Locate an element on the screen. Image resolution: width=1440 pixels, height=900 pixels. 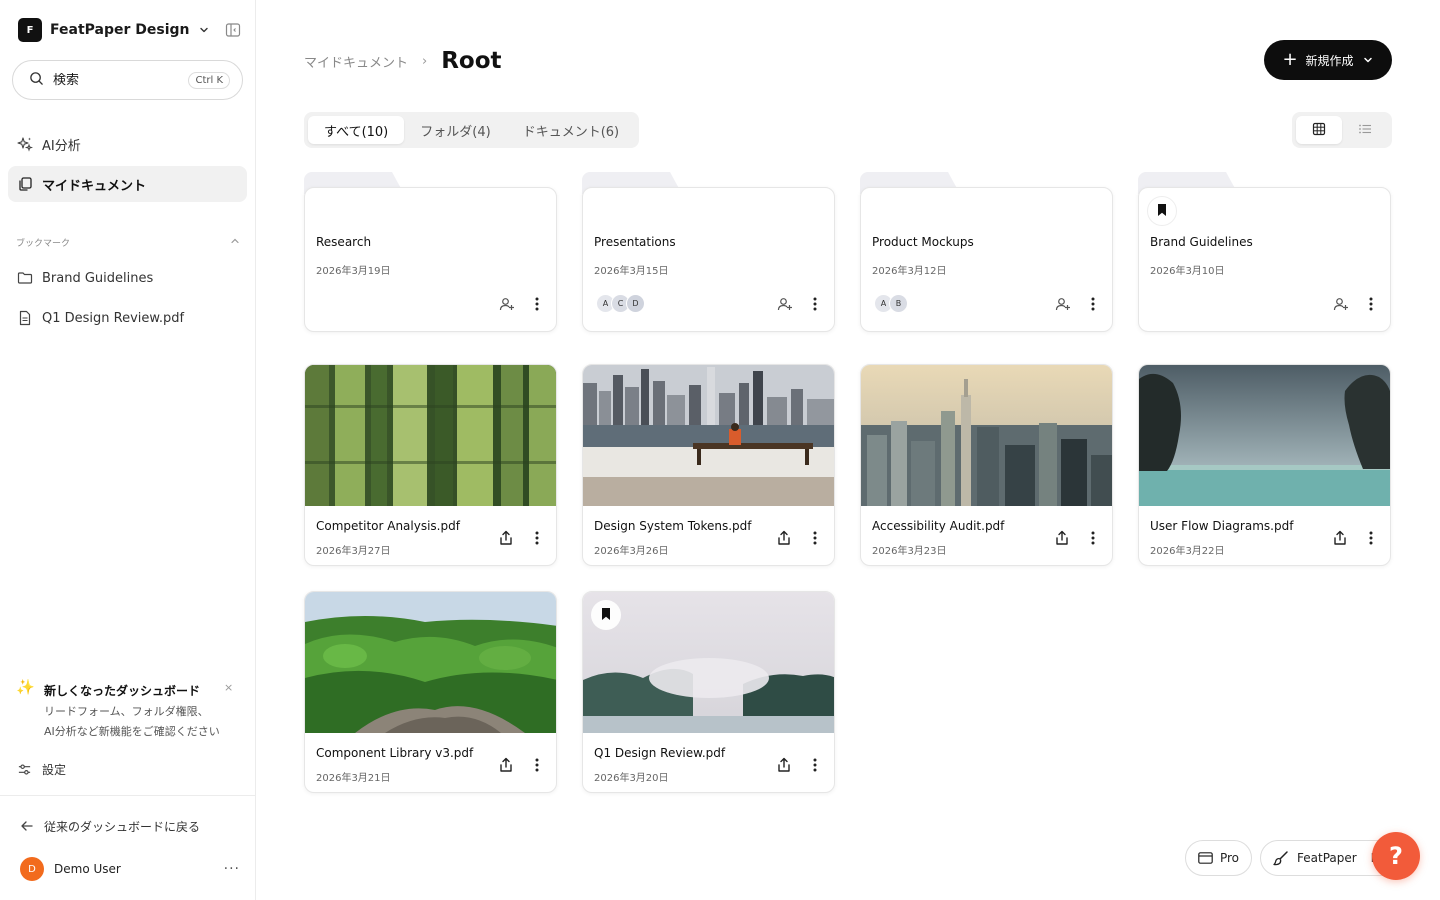
workspace-name: FeatPaper Design is located at coordinates (120, 30).